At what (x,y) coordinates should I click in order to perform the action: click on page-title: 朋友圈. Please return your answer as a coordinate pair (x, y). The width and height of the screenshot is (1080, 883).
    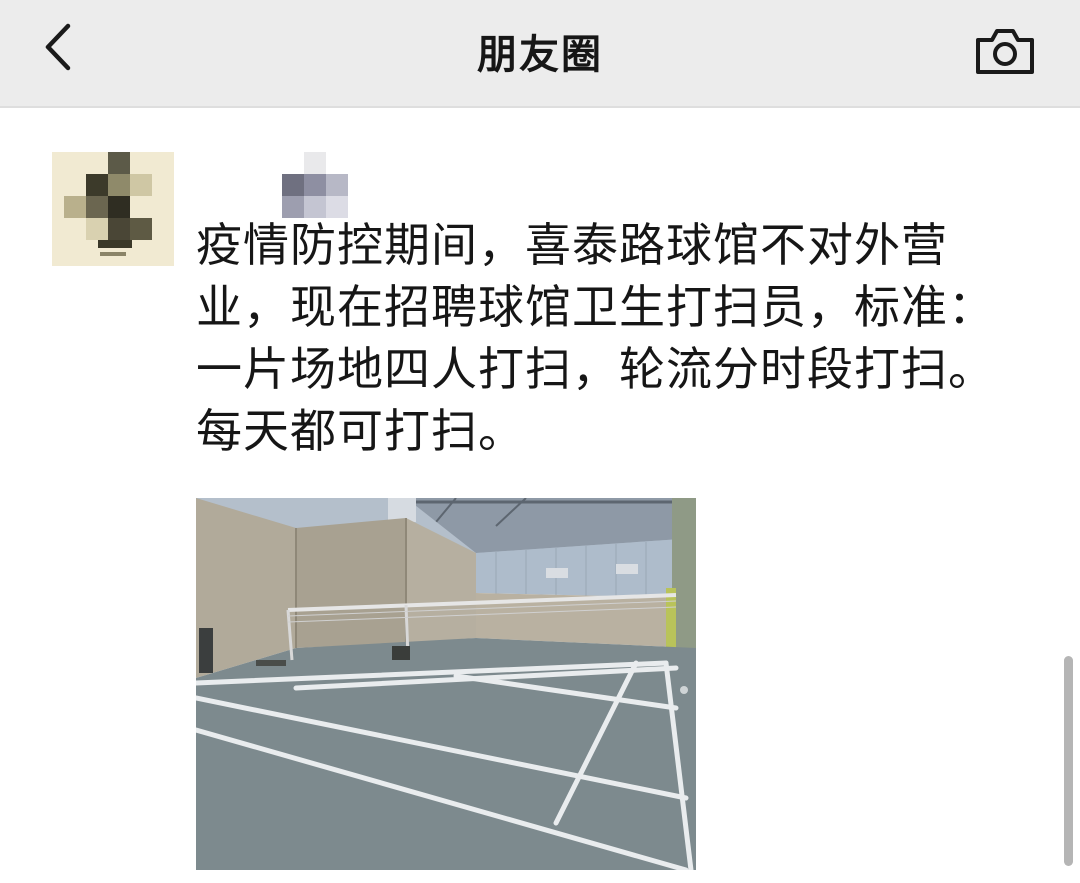
    Looking at the image, I should click on (540, 55).